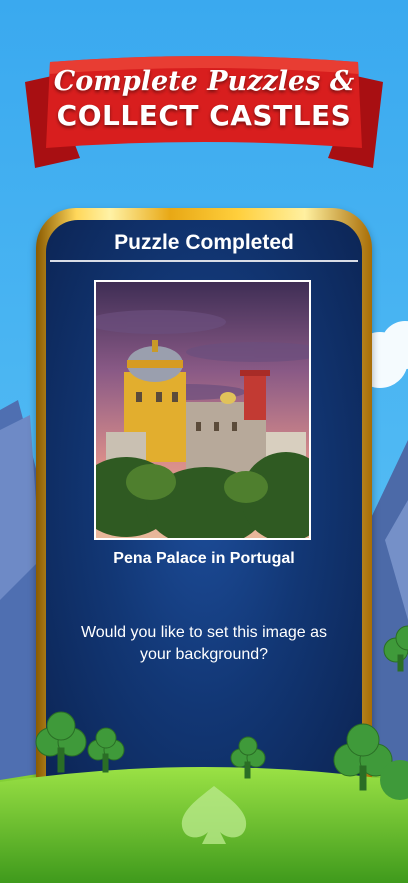  I want to click on title-divider, so click(204, 261).